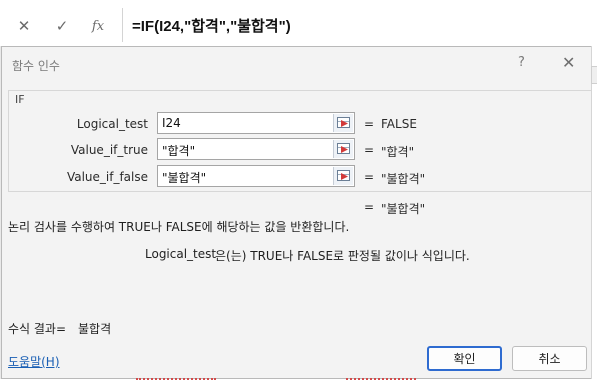  What do you see at coordinates (403, 179) in the screenshot?
I see `value-if-false-result: "불합격"` at bounding box center [403, 179].